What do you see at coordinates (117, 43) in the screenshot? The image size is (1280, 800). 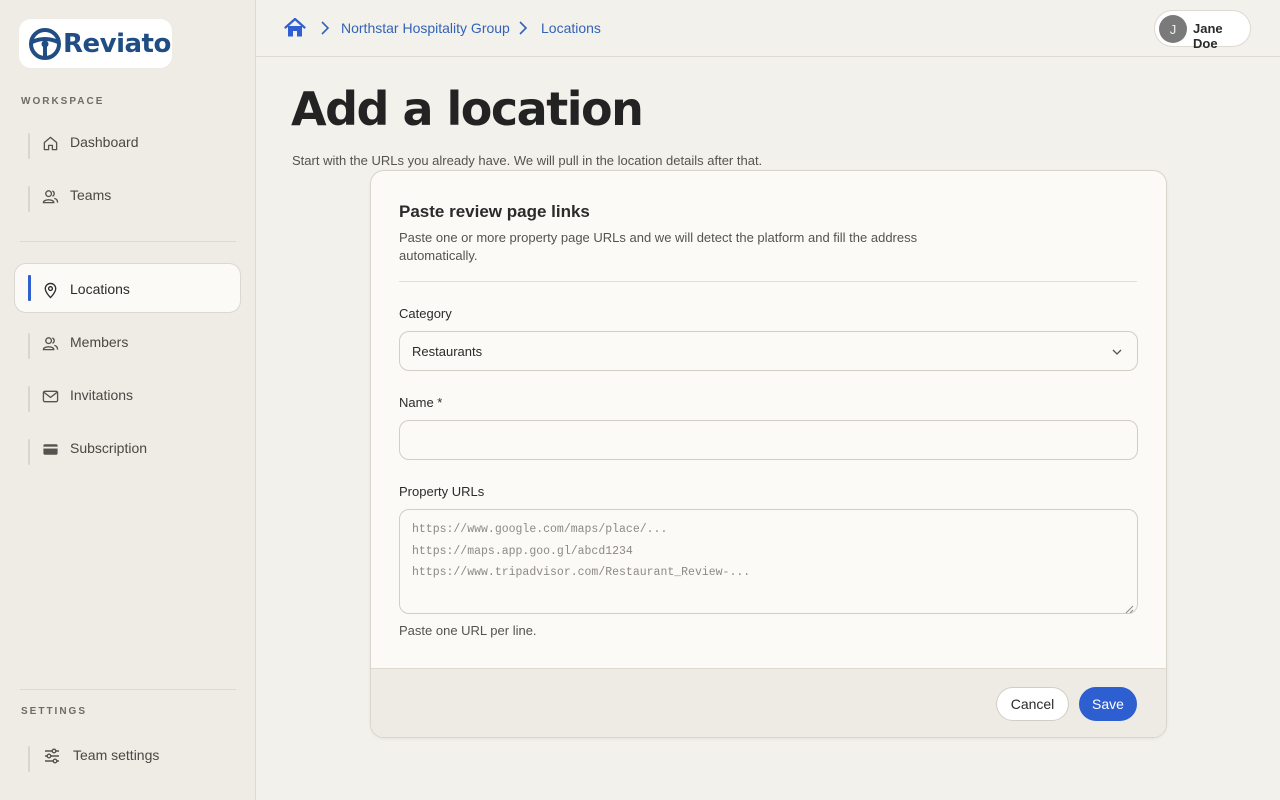 I see `brand-name: Reviato` at bounding box center [117, 43].